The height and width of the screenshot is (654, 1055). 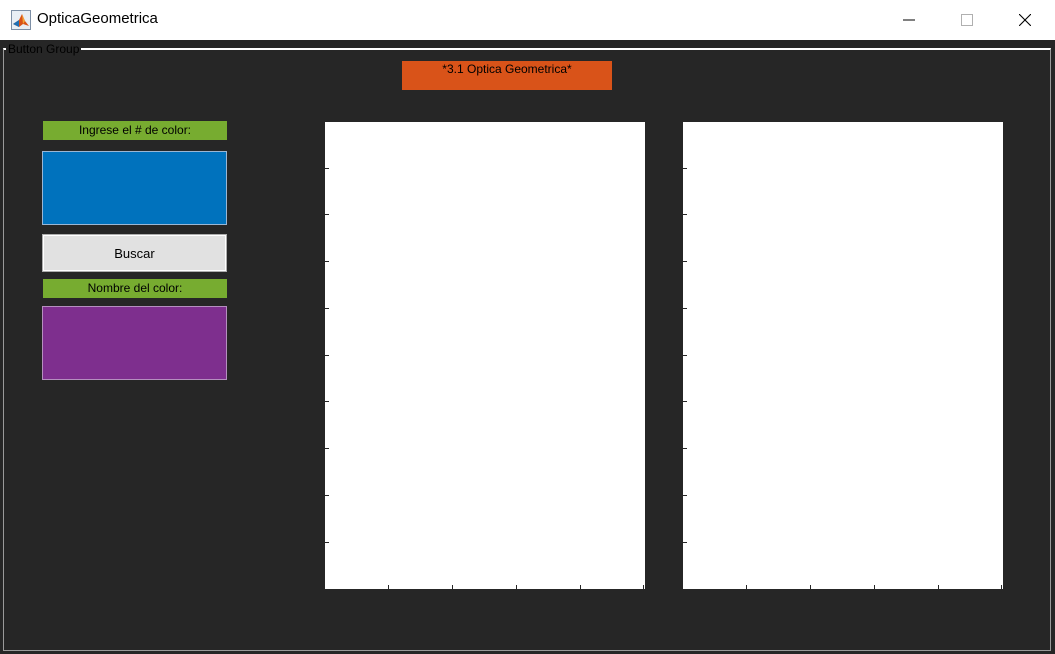 What do you see at coordinates (21, 20) in the screenshot?
I see `matlab-icon` at bounding box center [21, 20].